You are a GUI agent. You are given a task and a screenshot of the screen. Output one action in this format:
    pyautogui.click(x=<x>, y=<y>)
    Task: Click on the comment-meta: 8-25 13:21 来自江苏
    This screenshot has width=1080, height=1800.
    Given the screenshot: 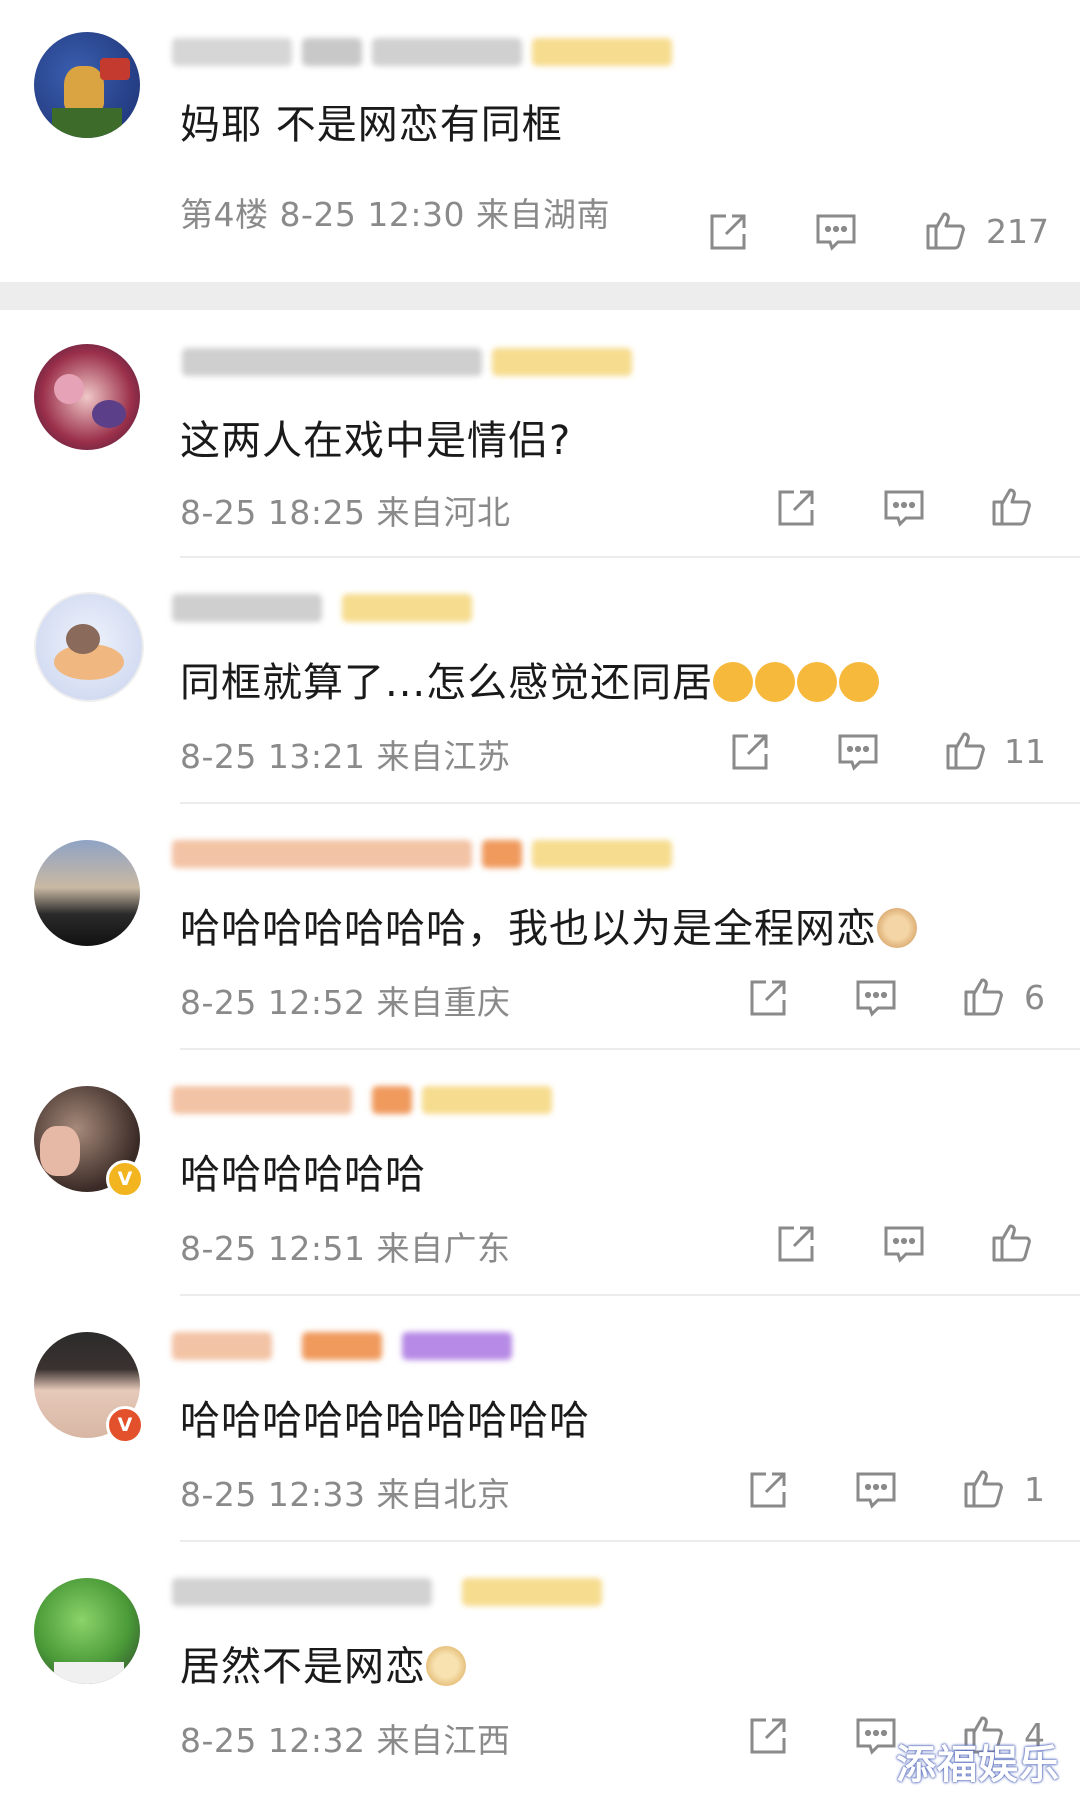 What is the action you would take?
    pyautogui.click(x=345, y=756)
    